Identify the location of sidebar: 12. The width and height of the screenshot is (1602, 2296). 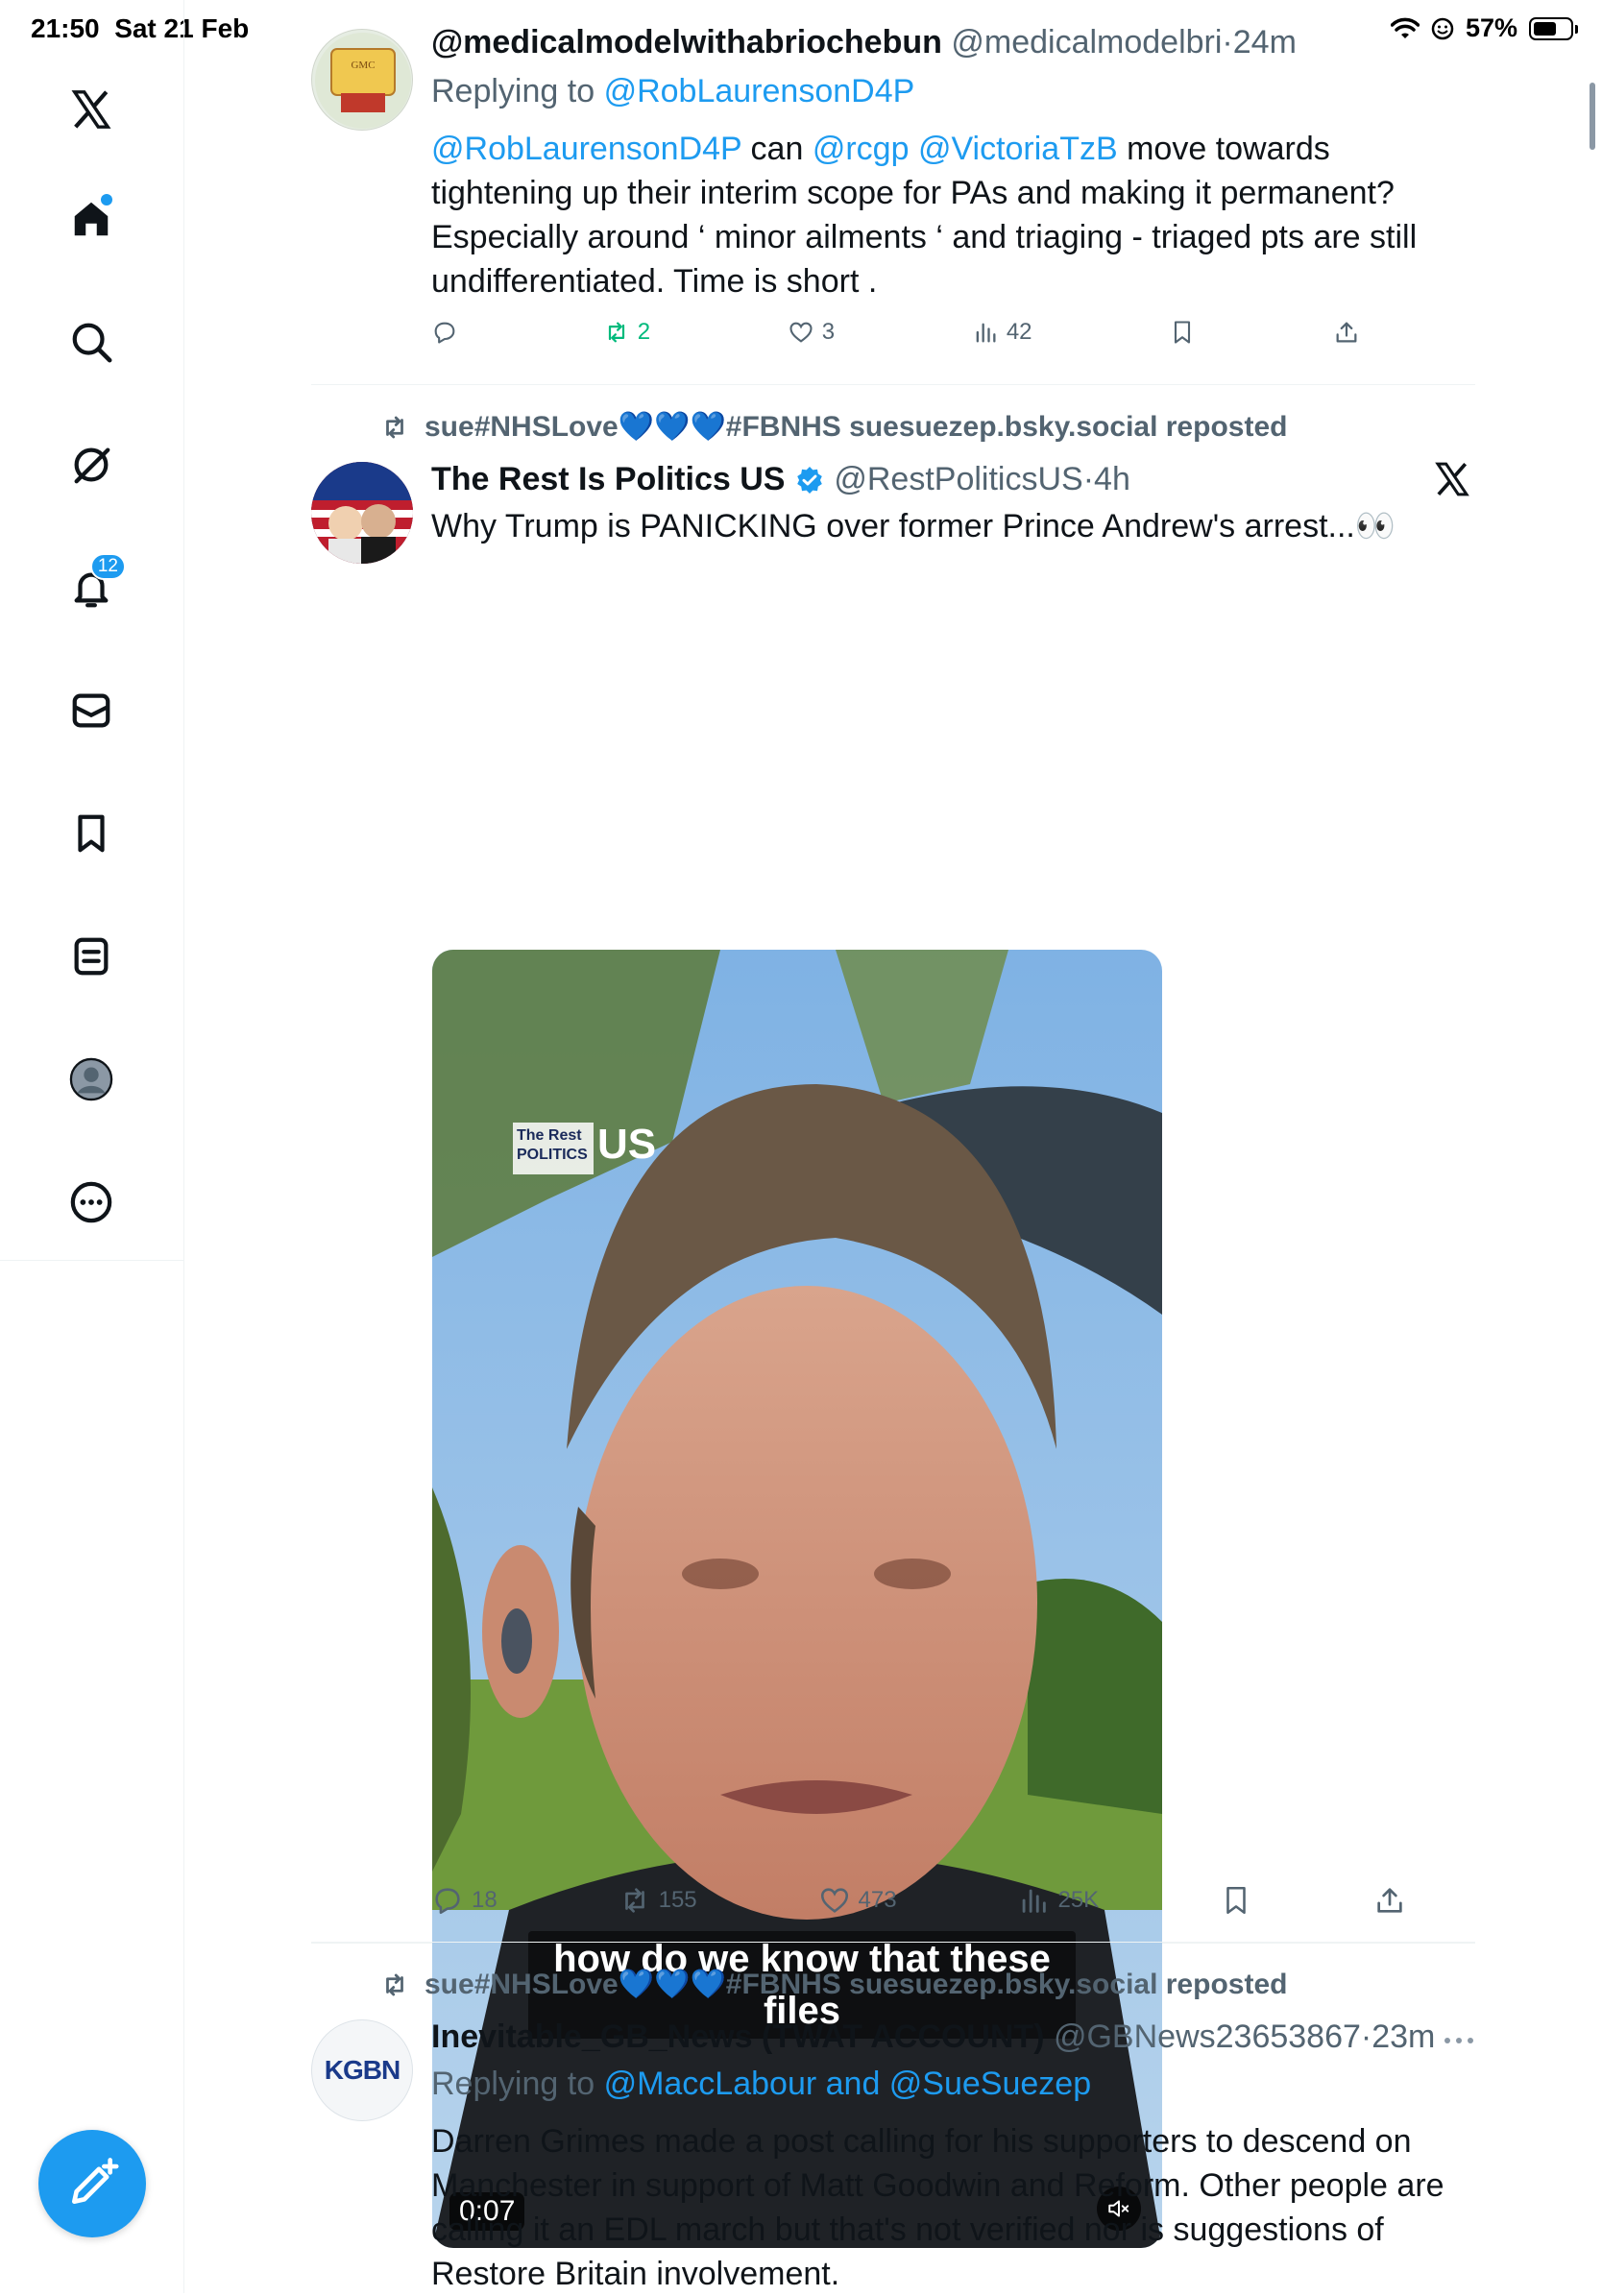
(92, 1146).